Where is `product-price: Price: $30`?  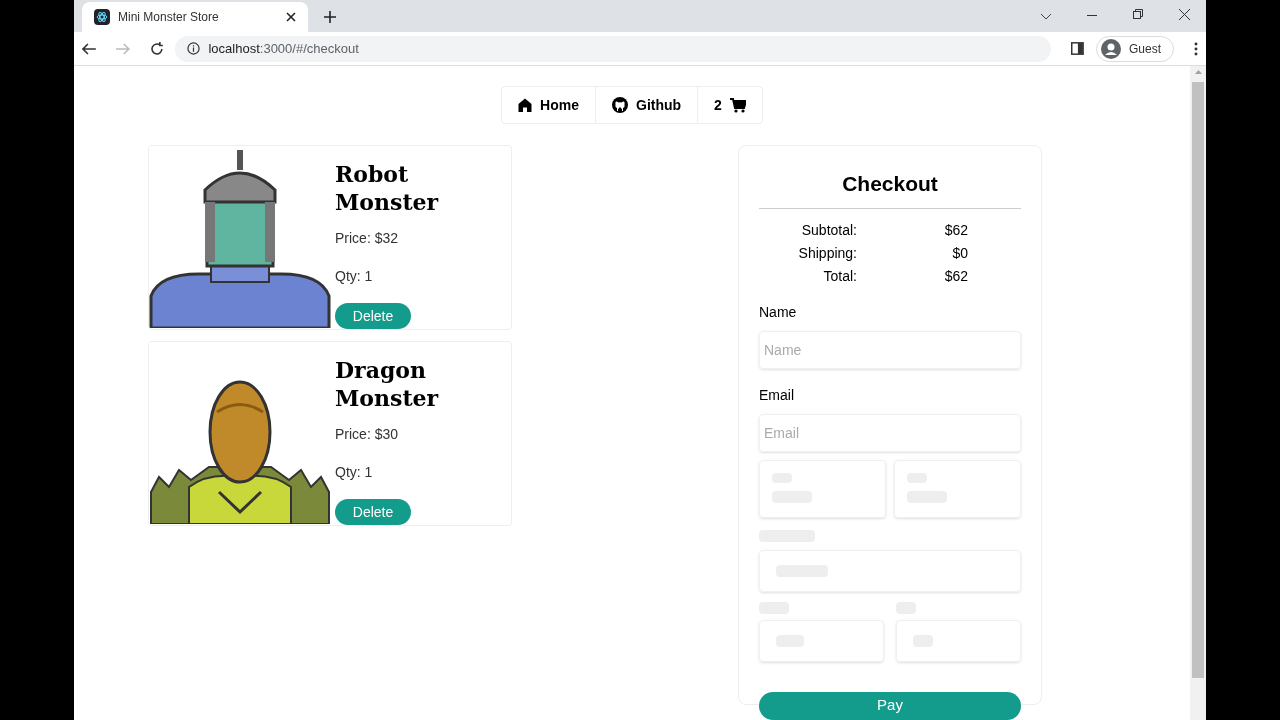
product-price: Price: $30 is located at coordinates (367, 434).